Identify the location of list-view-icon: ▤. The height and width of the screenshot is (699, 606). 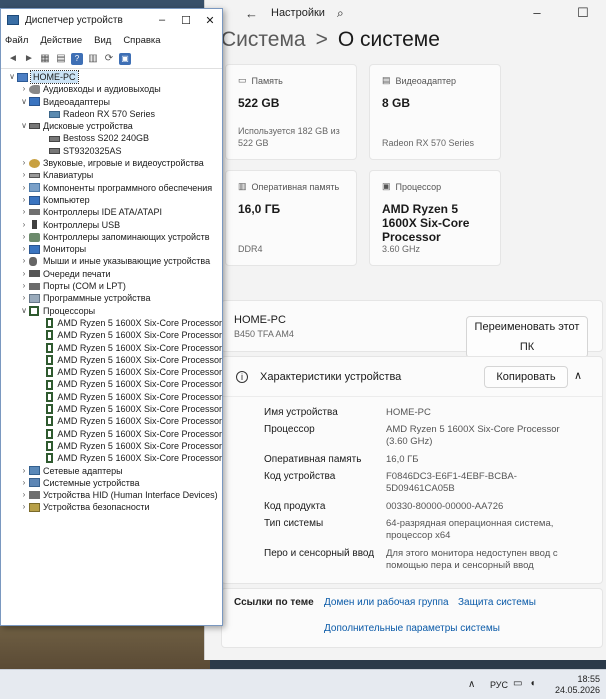
(61, 59).